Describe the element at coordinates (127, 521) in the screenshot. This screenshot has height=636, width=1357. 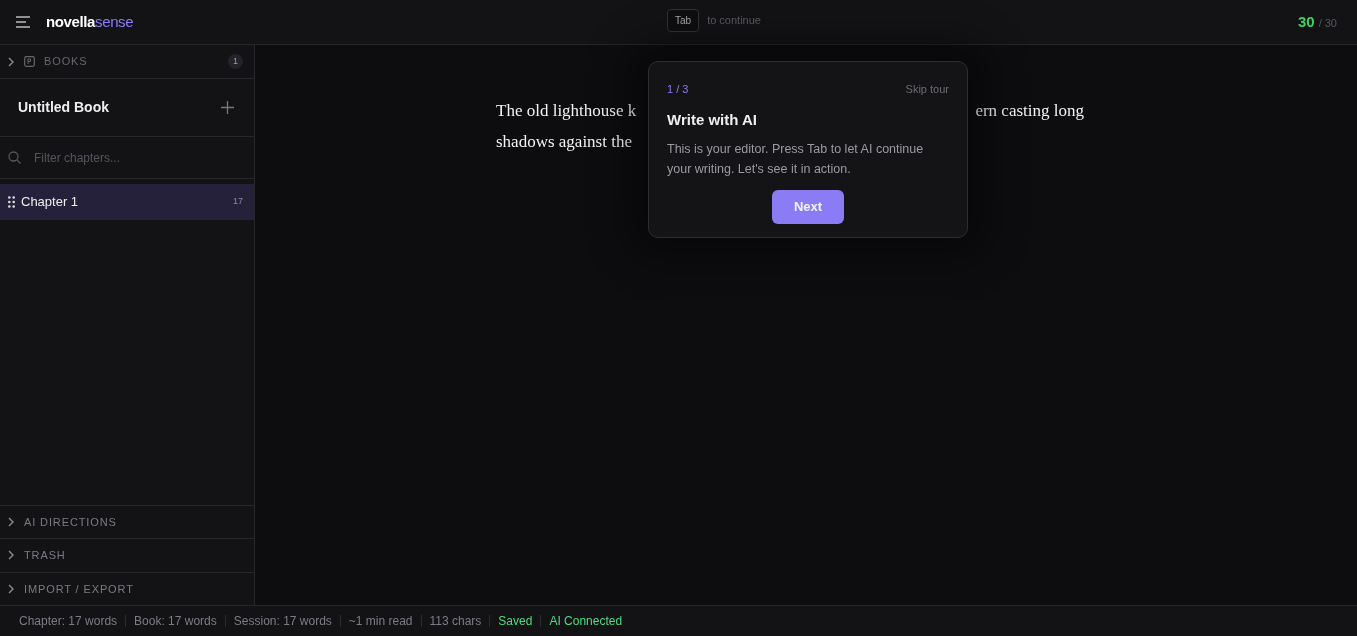
I see `section-header: AI DIRECTIONS` at that location.